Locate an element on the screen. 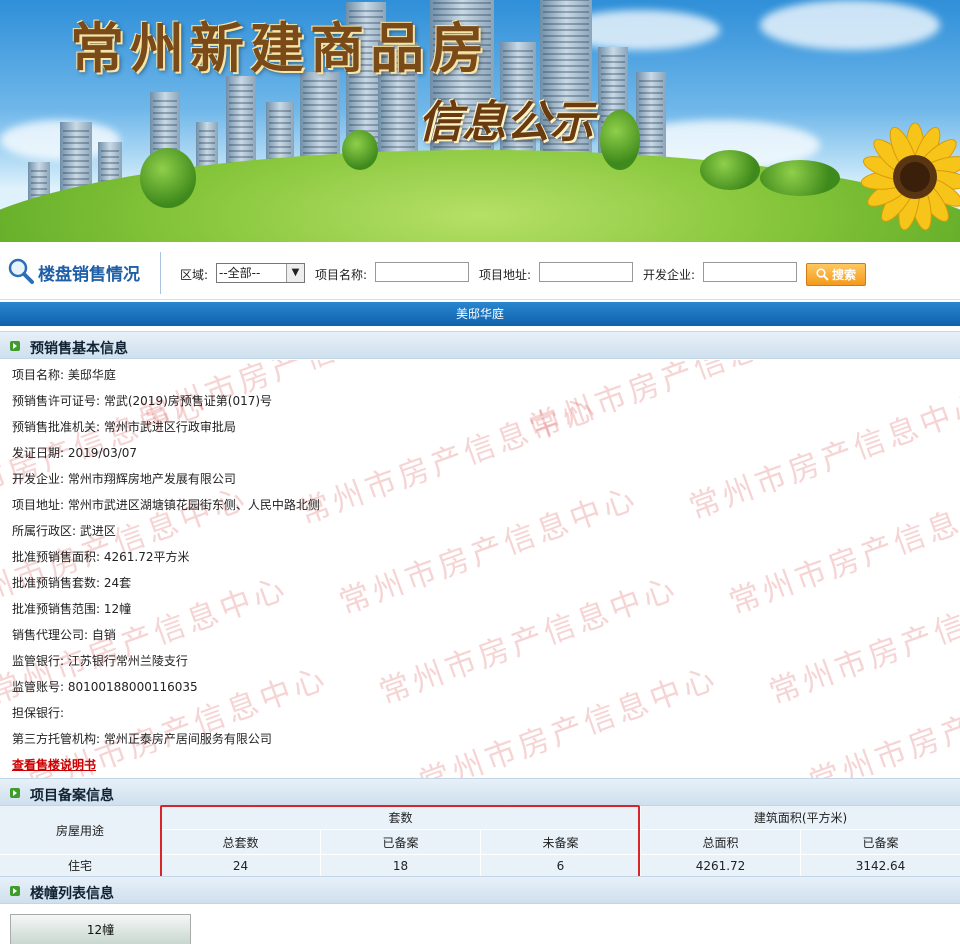  col-total-area: 总面积 is located at coordinates (720, 842).